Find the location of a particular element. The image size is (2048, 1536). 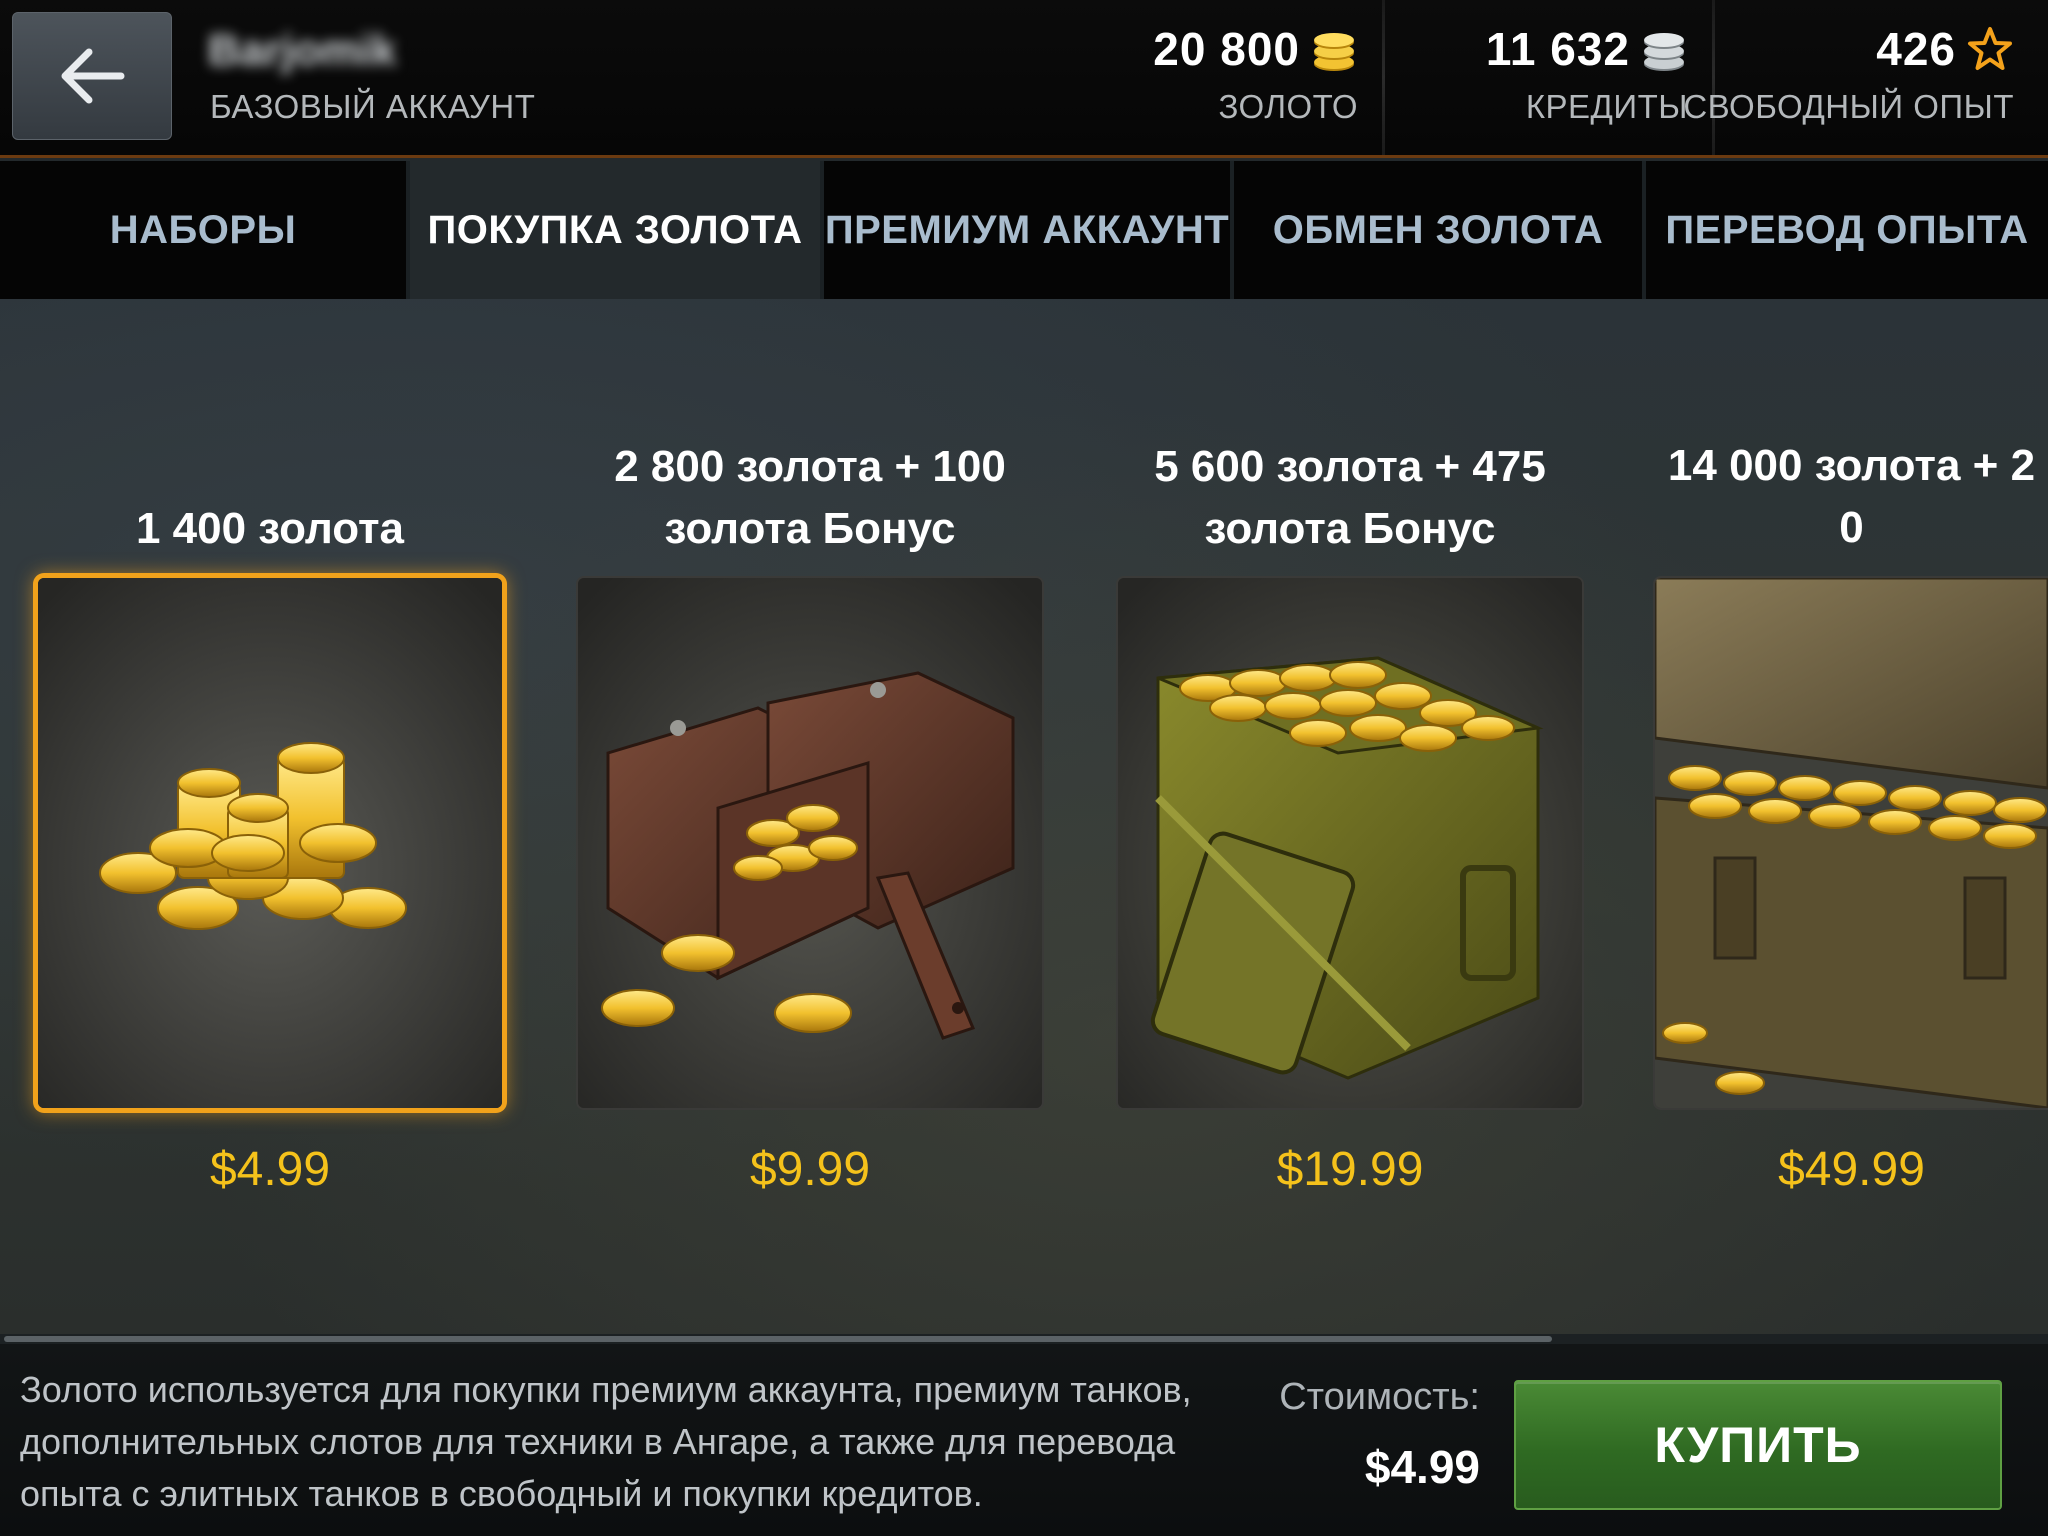

product-image-wooden-crate is located at coordinates (1851, 843).